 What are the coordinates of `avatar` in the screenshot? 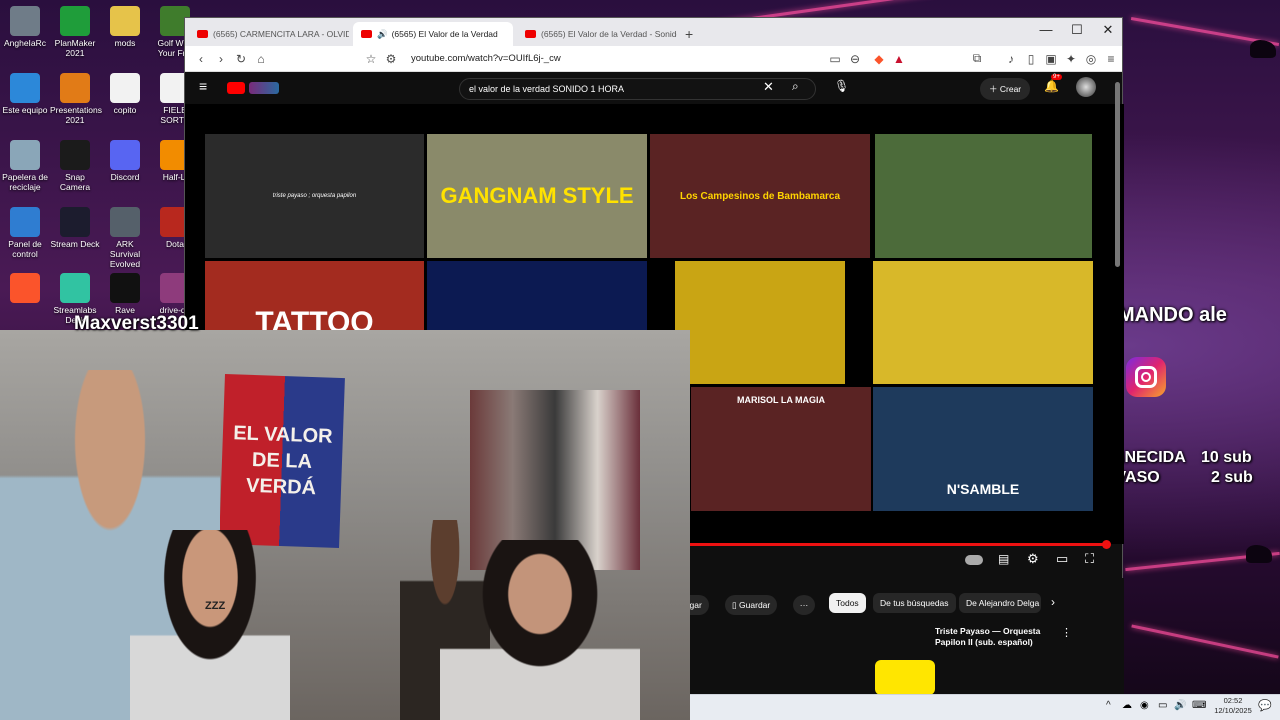 It's located at (1086, 87).